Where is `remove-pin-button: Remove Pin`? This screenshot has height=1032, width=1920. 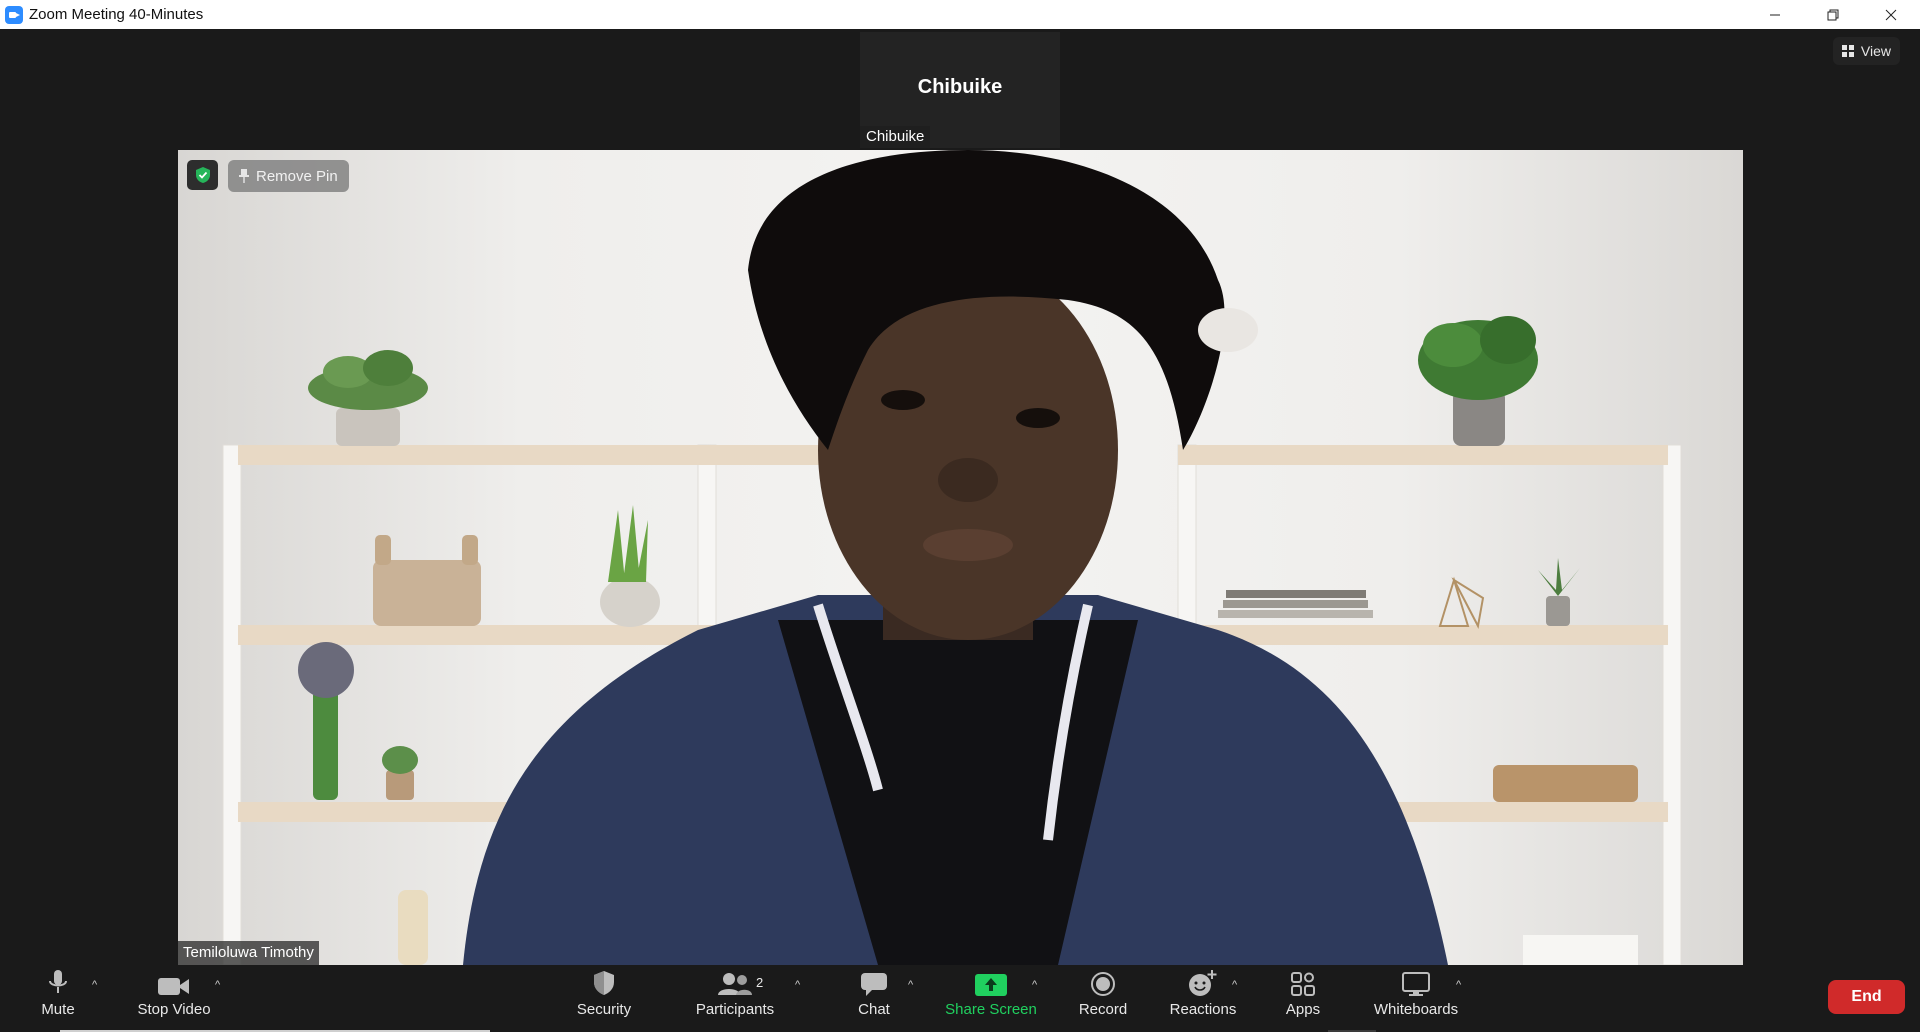 remove-pin-button: Remove Pin is located at coordinates (288, 176).